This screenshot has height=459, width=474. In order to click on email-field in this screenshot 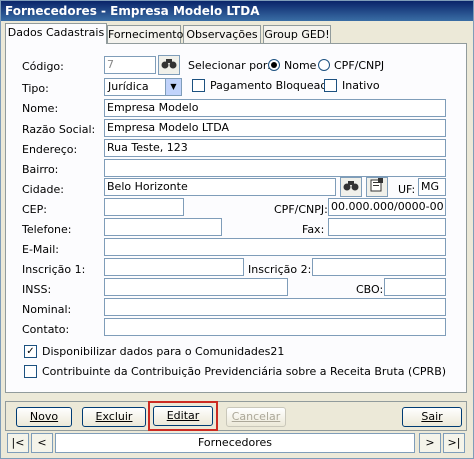, I will do `click(275, 247)`.